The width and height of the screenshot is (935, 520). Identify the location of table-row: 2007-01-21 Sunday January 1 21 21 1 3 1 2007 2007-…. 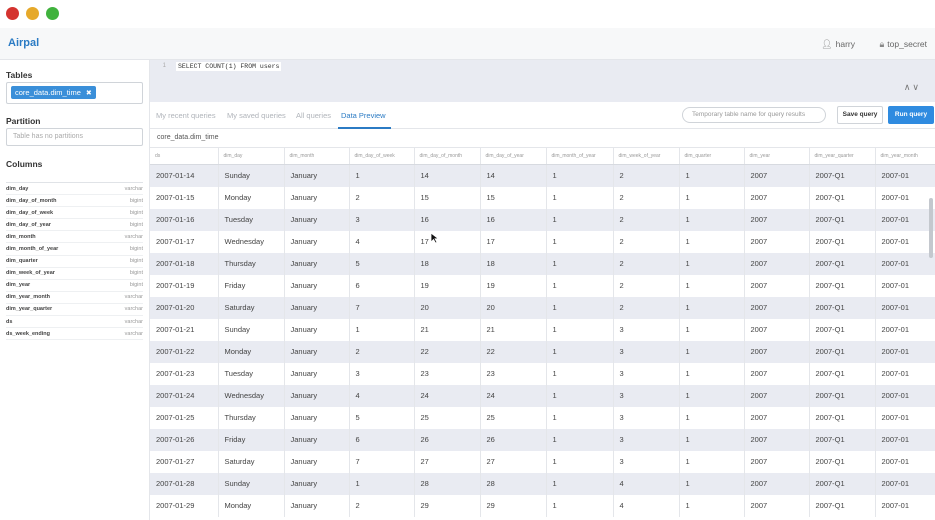
(542, 329).